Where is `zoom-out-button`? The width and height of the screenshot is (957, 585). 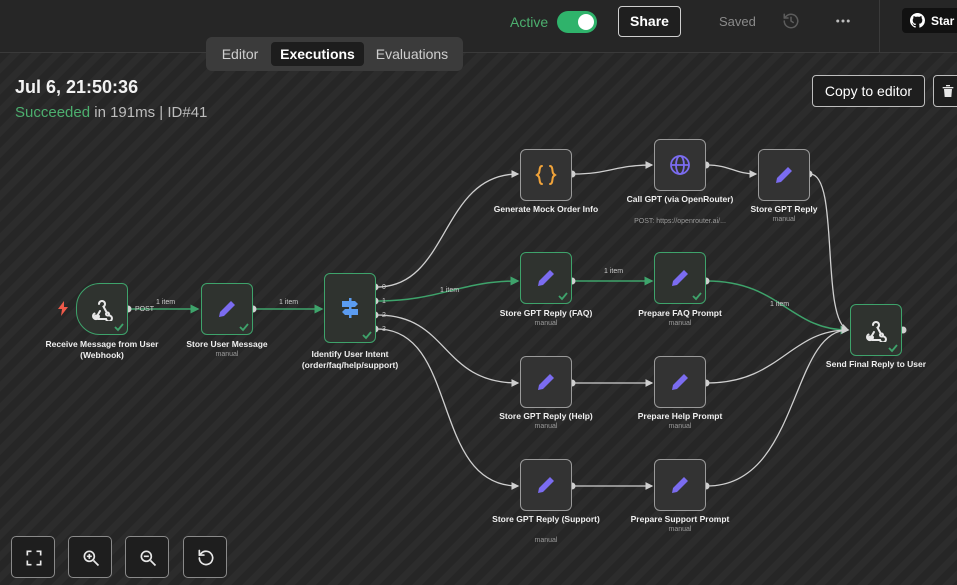
zoom-out-button is located at coordinates (147, 557).